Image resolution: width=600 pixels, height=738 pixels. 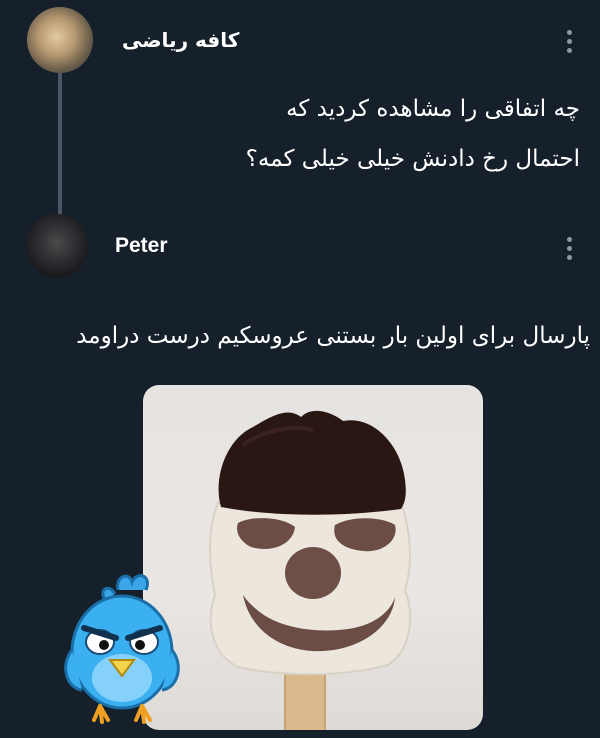 What do you see at coordinates (60, 145) in the screenshot?
I see `thread-connector-line` at bounding box center [60, 145].